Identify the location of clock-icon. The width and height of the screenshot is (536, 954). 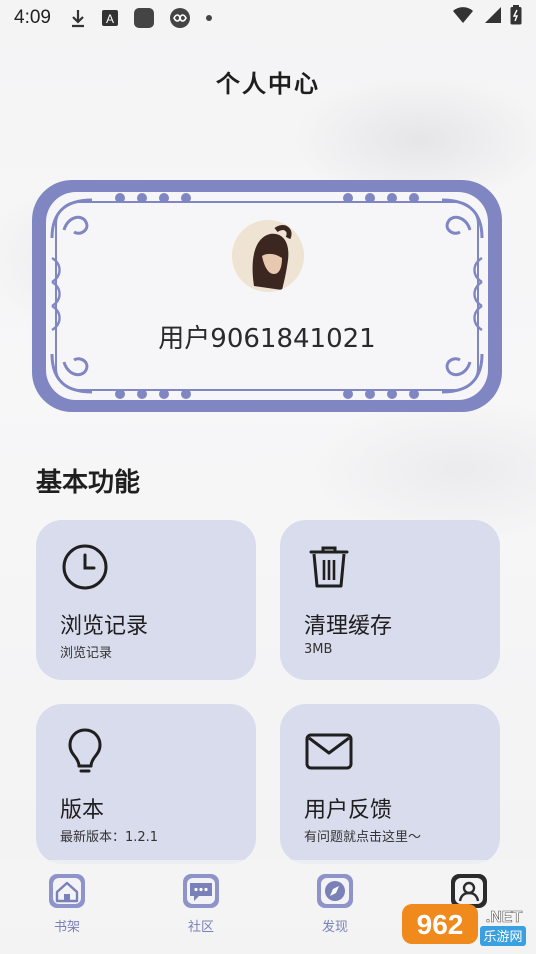
(85, 567).